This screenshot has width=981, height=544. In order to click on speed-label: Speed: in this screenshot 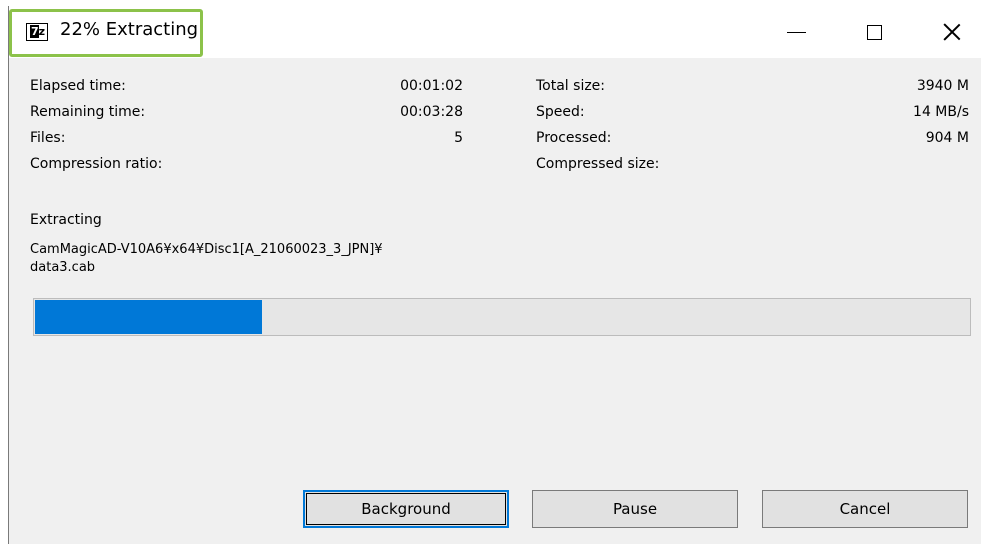, I will do `click(560, 112)`.